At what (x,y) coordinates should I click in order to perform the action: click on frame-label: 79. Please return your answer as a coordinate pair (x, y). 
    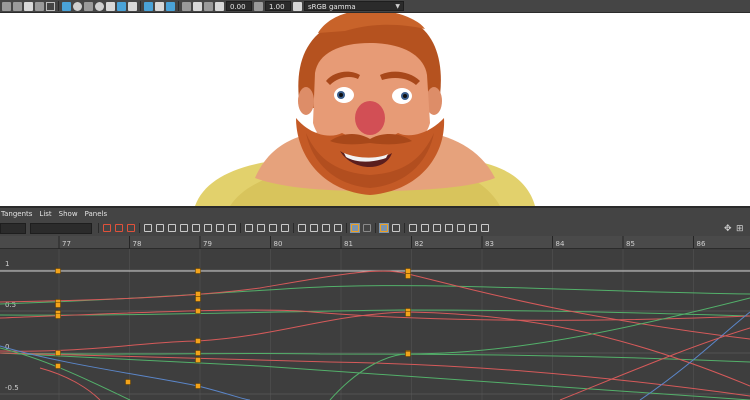
    Looking at the image, I should click on (207, 244).